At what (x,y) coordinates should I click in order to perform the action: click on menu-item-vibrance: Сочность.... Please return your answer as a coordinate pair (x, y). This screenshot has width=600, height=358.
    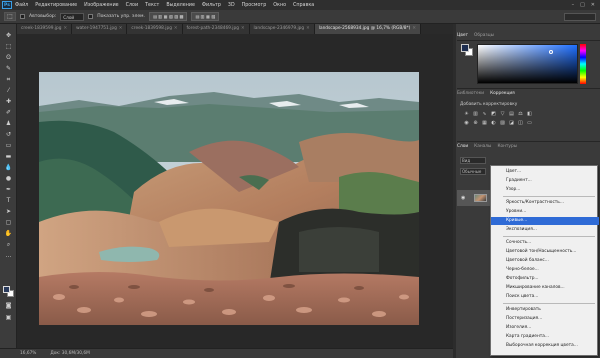
    Looking at the image, I should click on (545, 243).